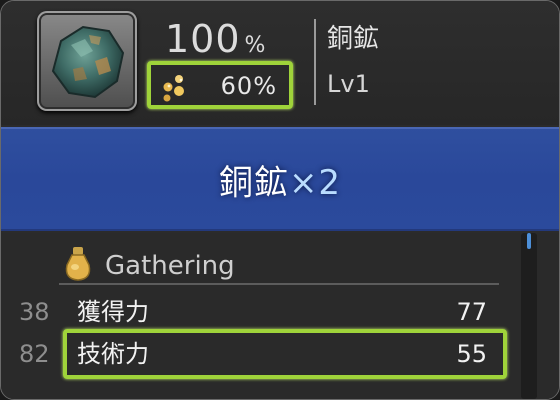 Image resolution: width=560 pixels, height=400 pixels. Describe the element at coordinates (353, 39) in the screenshot. I see `item-name: 銅鉱` at that location.